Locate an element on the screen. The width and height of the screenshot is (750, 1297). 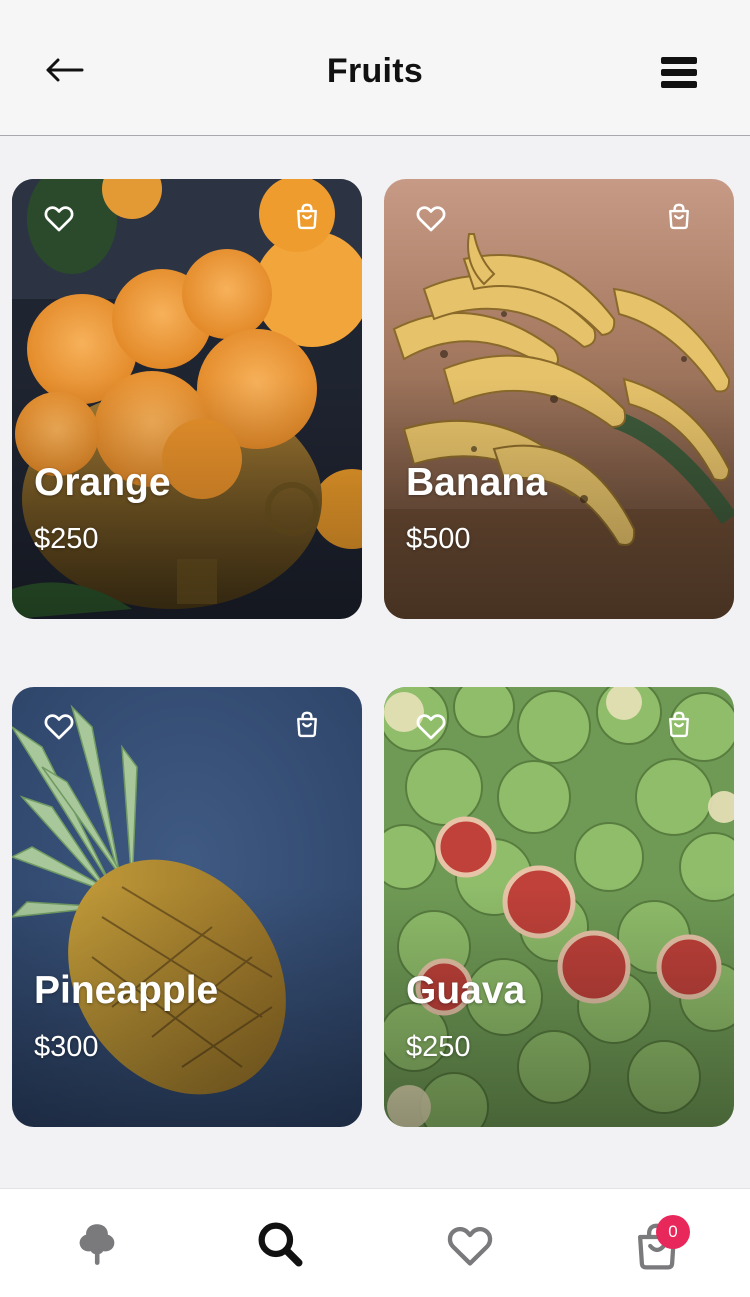
tab-favorites is located at coordinates (471, 1246).